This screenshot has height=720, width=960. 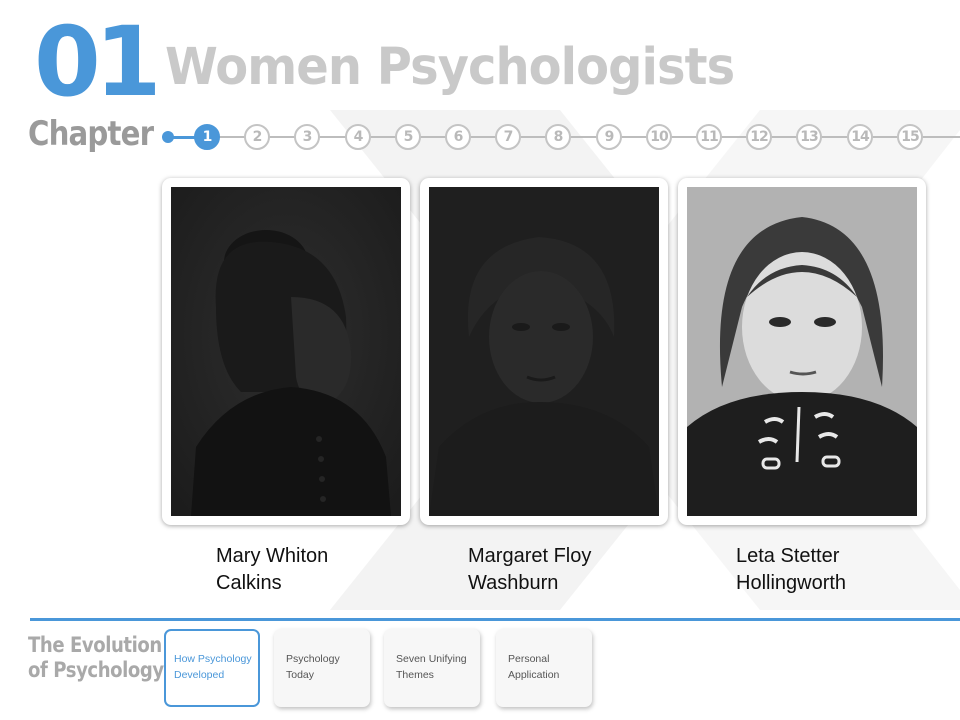 What do you see at coordinates (495, 619) in the screenshot?
I see `section-divider` at bounding box center [495, 619].